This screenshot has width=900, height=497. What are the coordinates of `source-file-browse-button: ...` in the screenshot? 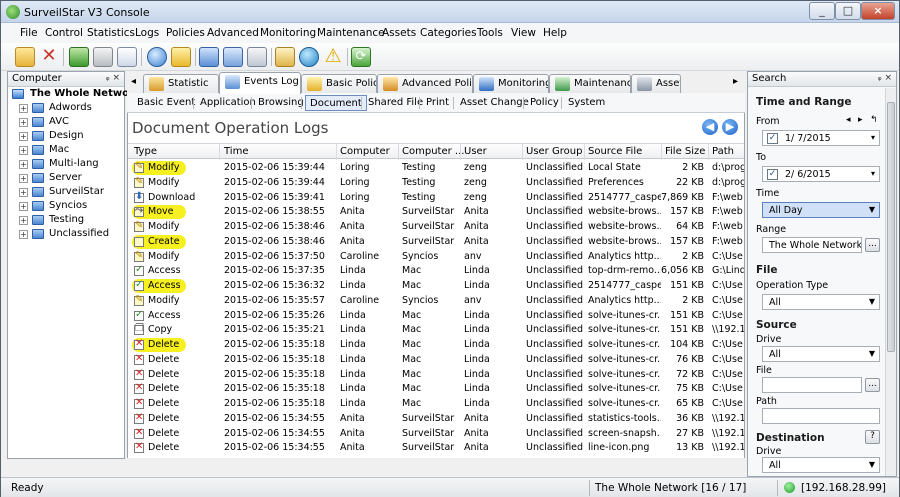 It's located at (872, 385).